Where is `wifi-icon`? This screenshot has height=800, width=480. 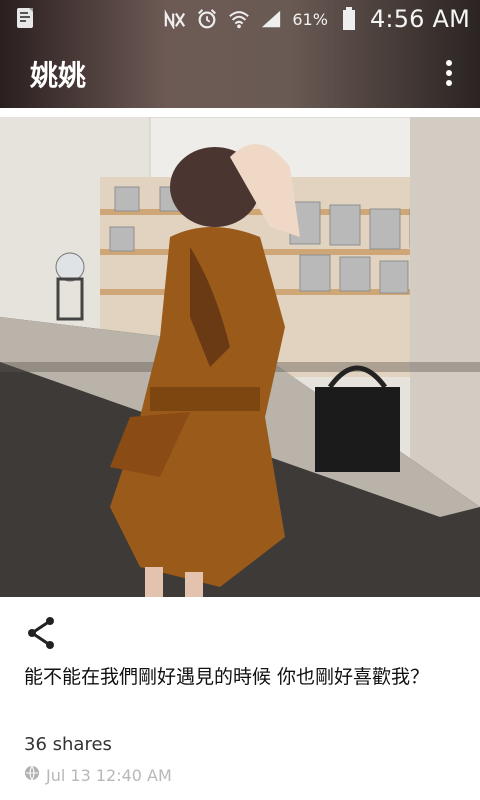 wifi-icon is located at coordinates (239, 19).